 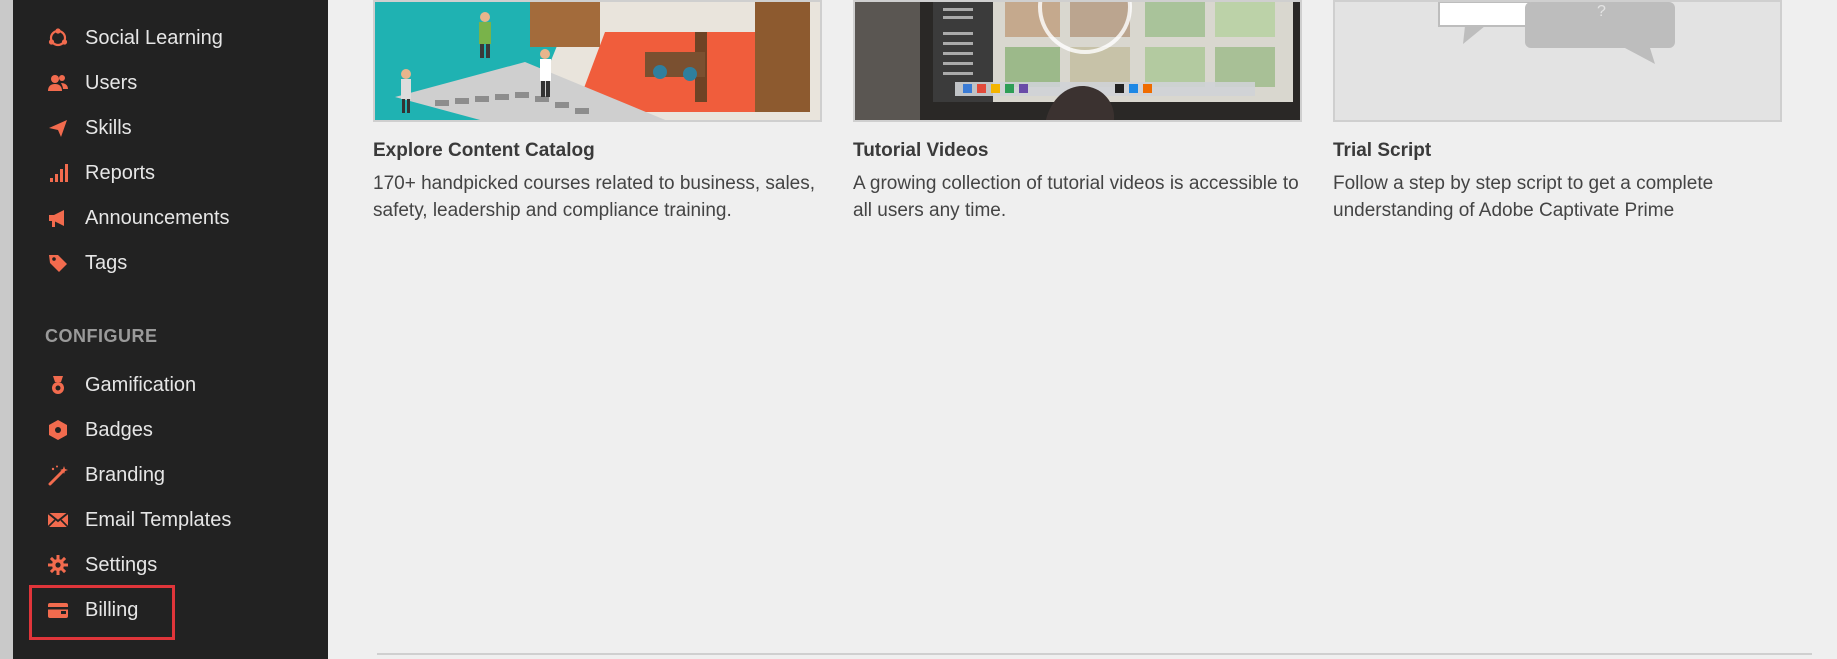 I want to click on sidebar-item-announcements: Announcements, so click(x=170, y=218).